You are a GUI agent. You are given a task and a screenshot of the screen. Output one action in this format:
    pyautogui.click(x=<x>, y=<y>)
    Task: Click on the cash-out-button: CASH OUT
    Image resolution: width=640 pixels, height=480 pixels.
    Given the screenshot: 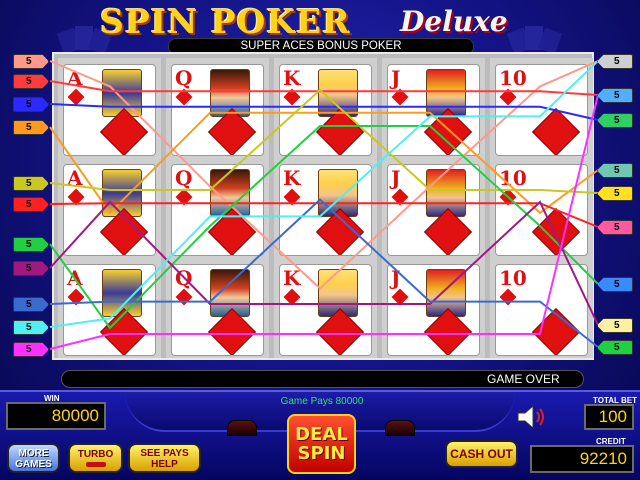 What is the action you would take?
    pyautogui.click(x=481, y=454)
    